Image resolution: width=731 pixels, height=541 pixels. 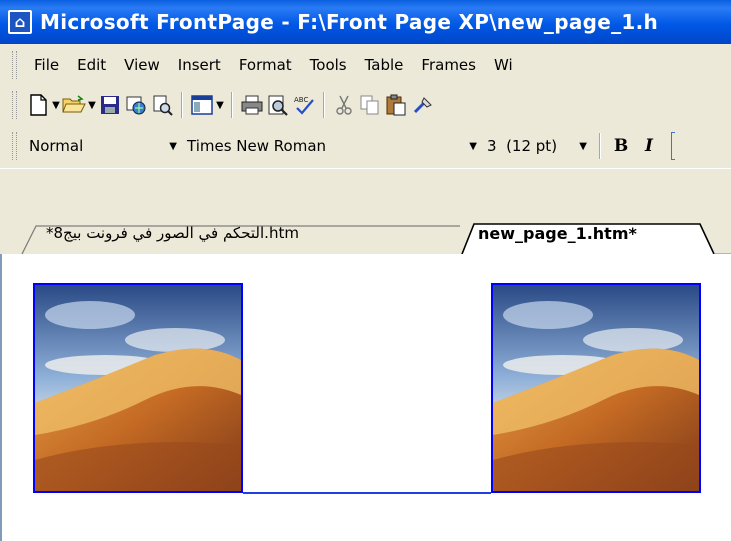 What do you see at coordinates (344, 105) in the screenshot?
I see `cut-icon` at bounding box center [344, 105].